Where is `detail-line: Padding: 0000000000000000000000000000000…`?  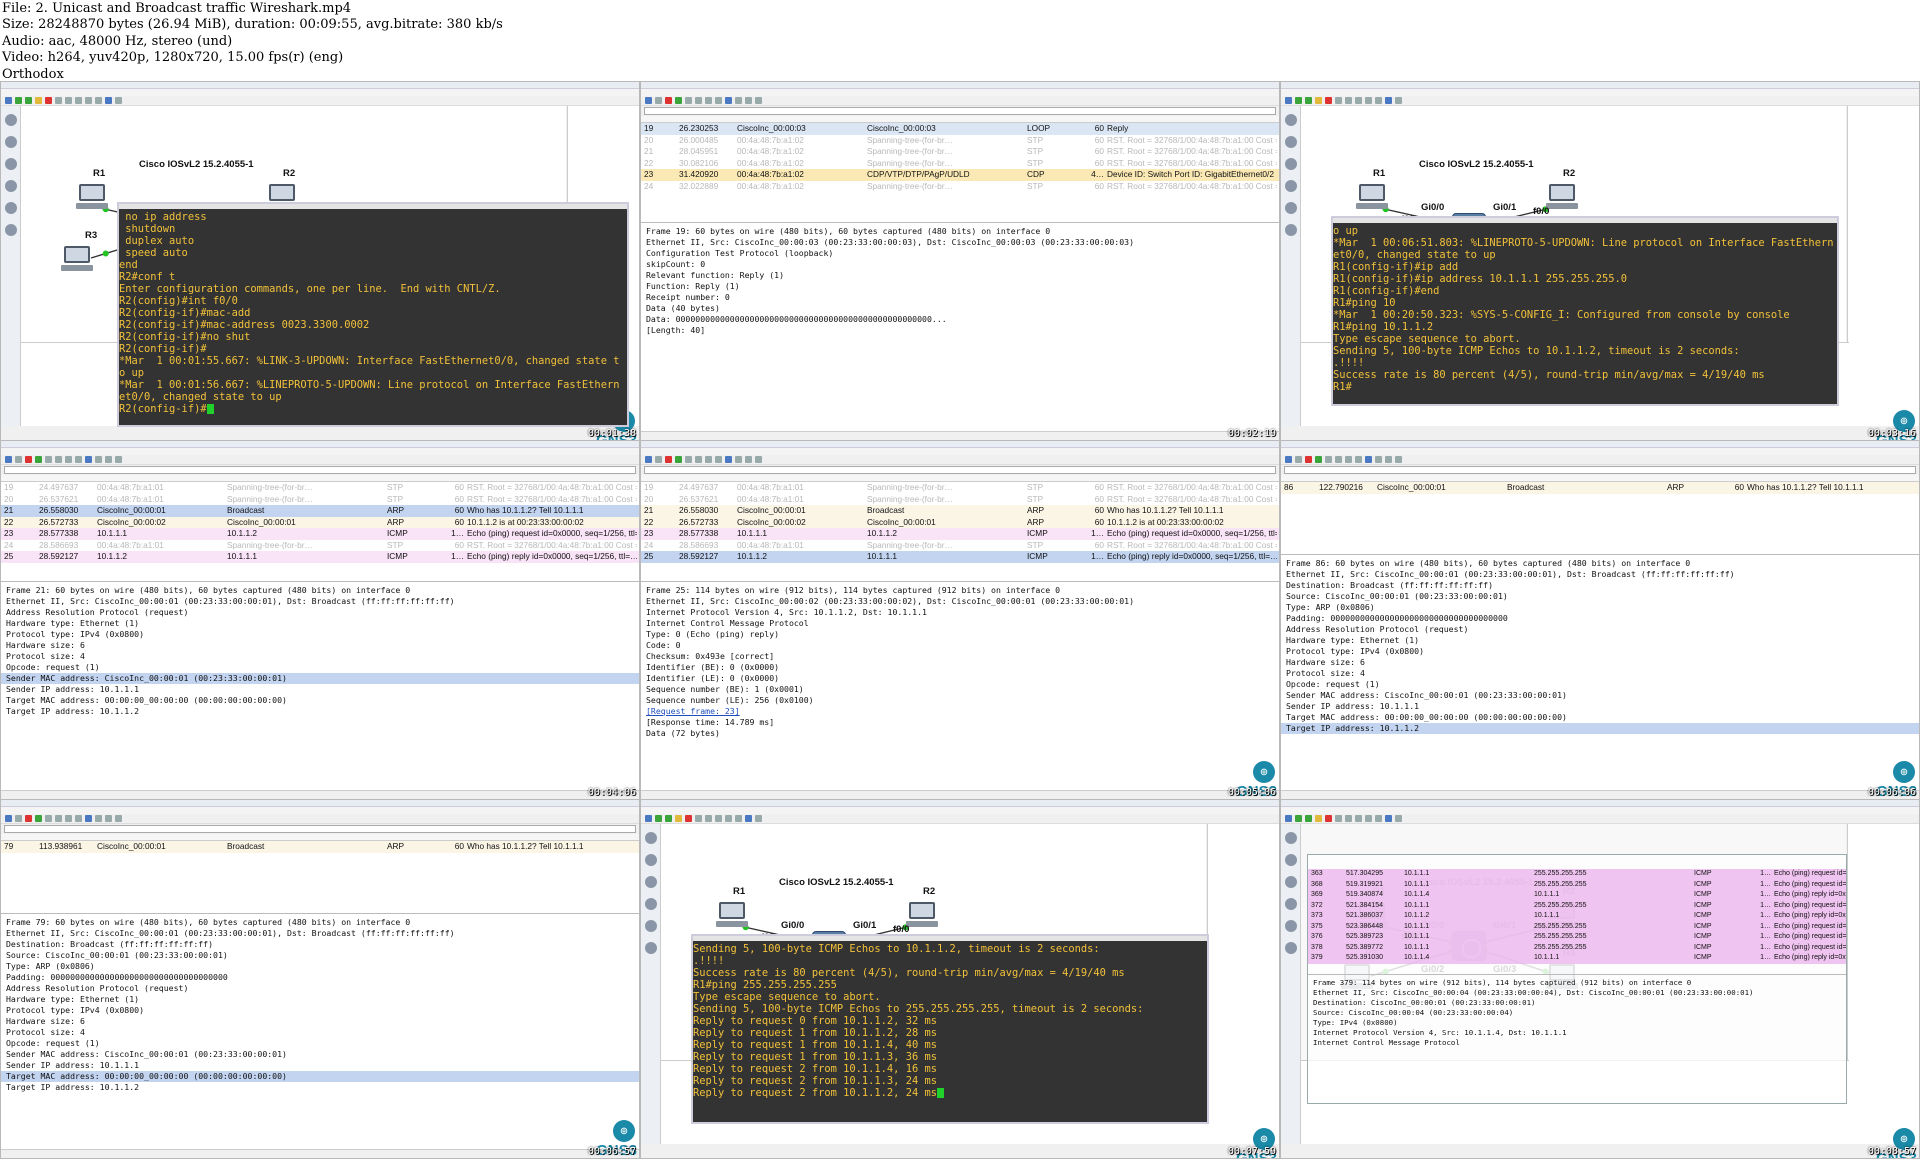
detail-line: Padding: 0000000000000000000000000000000… is located at coordinates (1602, 618).